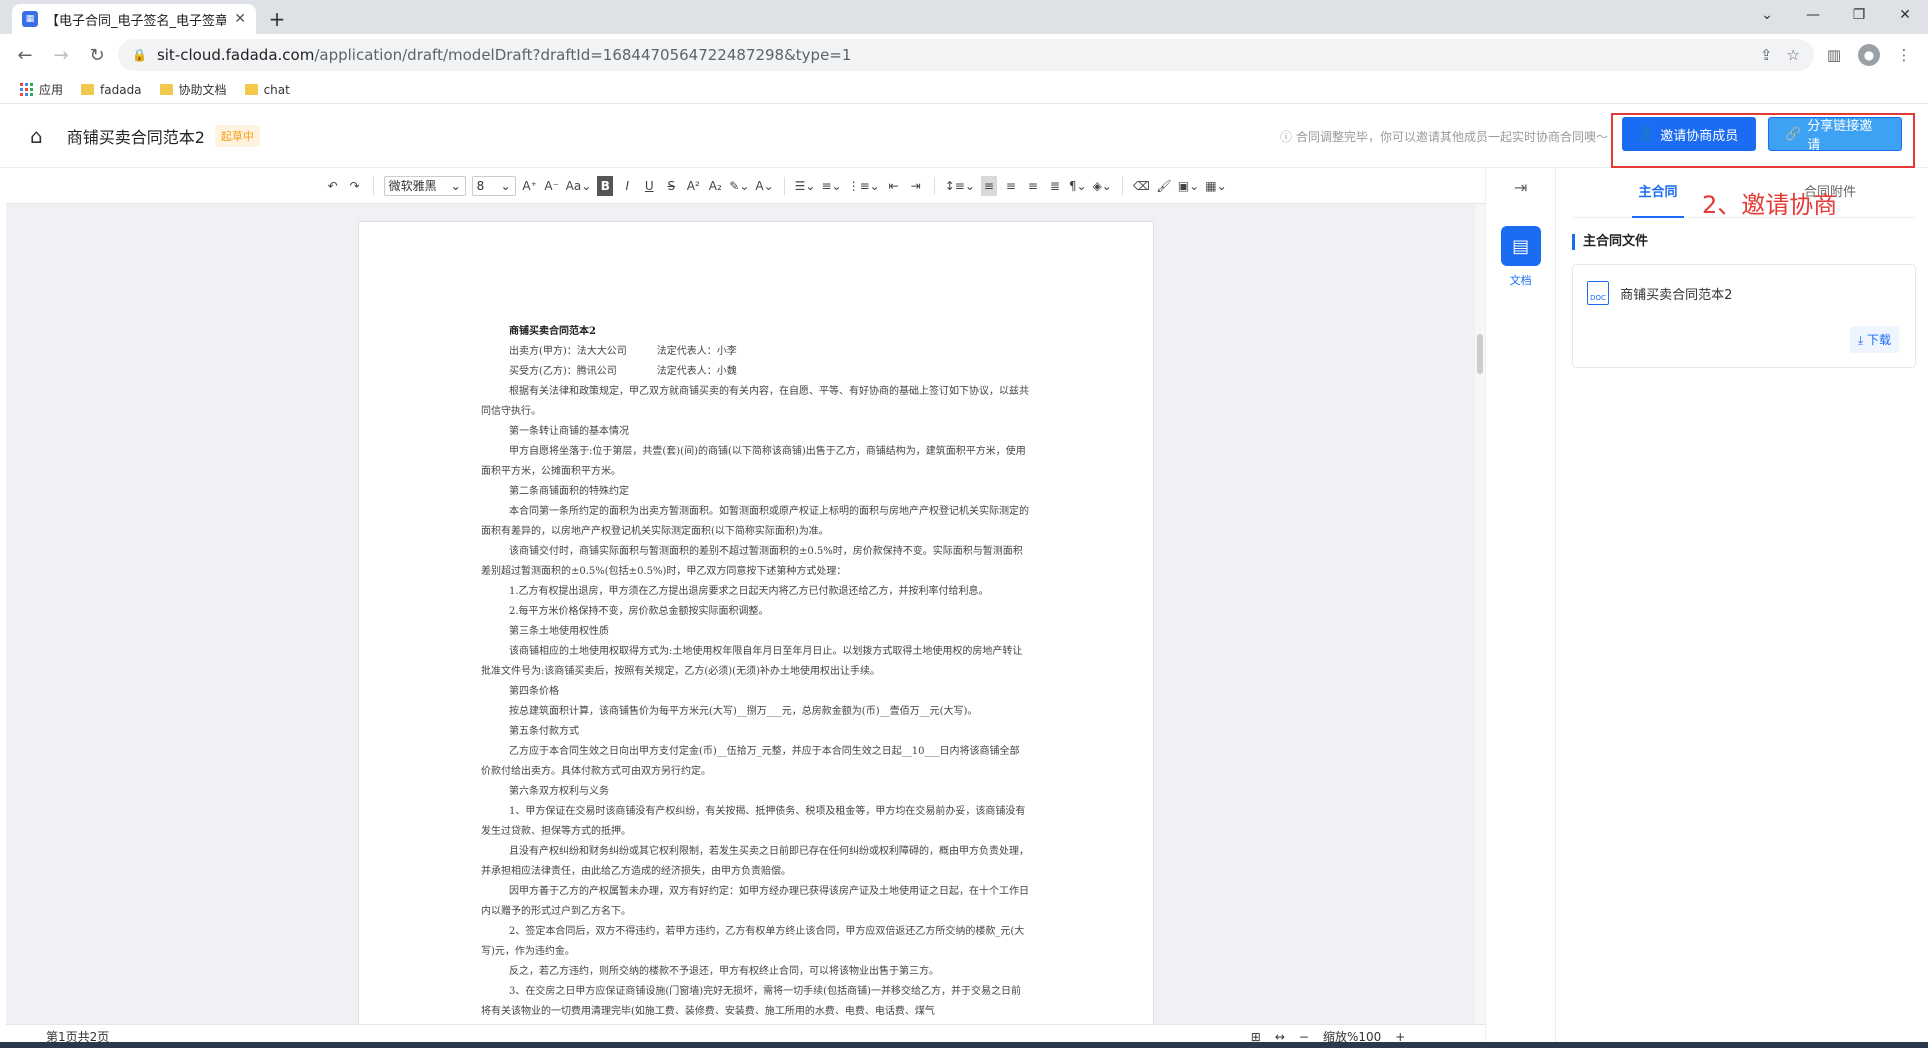 This screenshot has width=1928, height=1048. I want to click on align-left-icon: ≡, so click(988, 185).